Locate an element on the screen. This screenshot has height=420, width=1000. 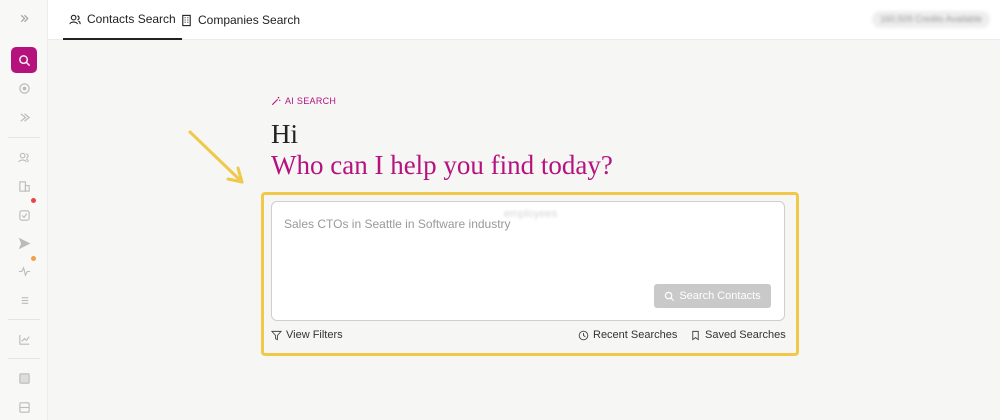
view-filters-link: View Filters is located at coordinates (307, 335).